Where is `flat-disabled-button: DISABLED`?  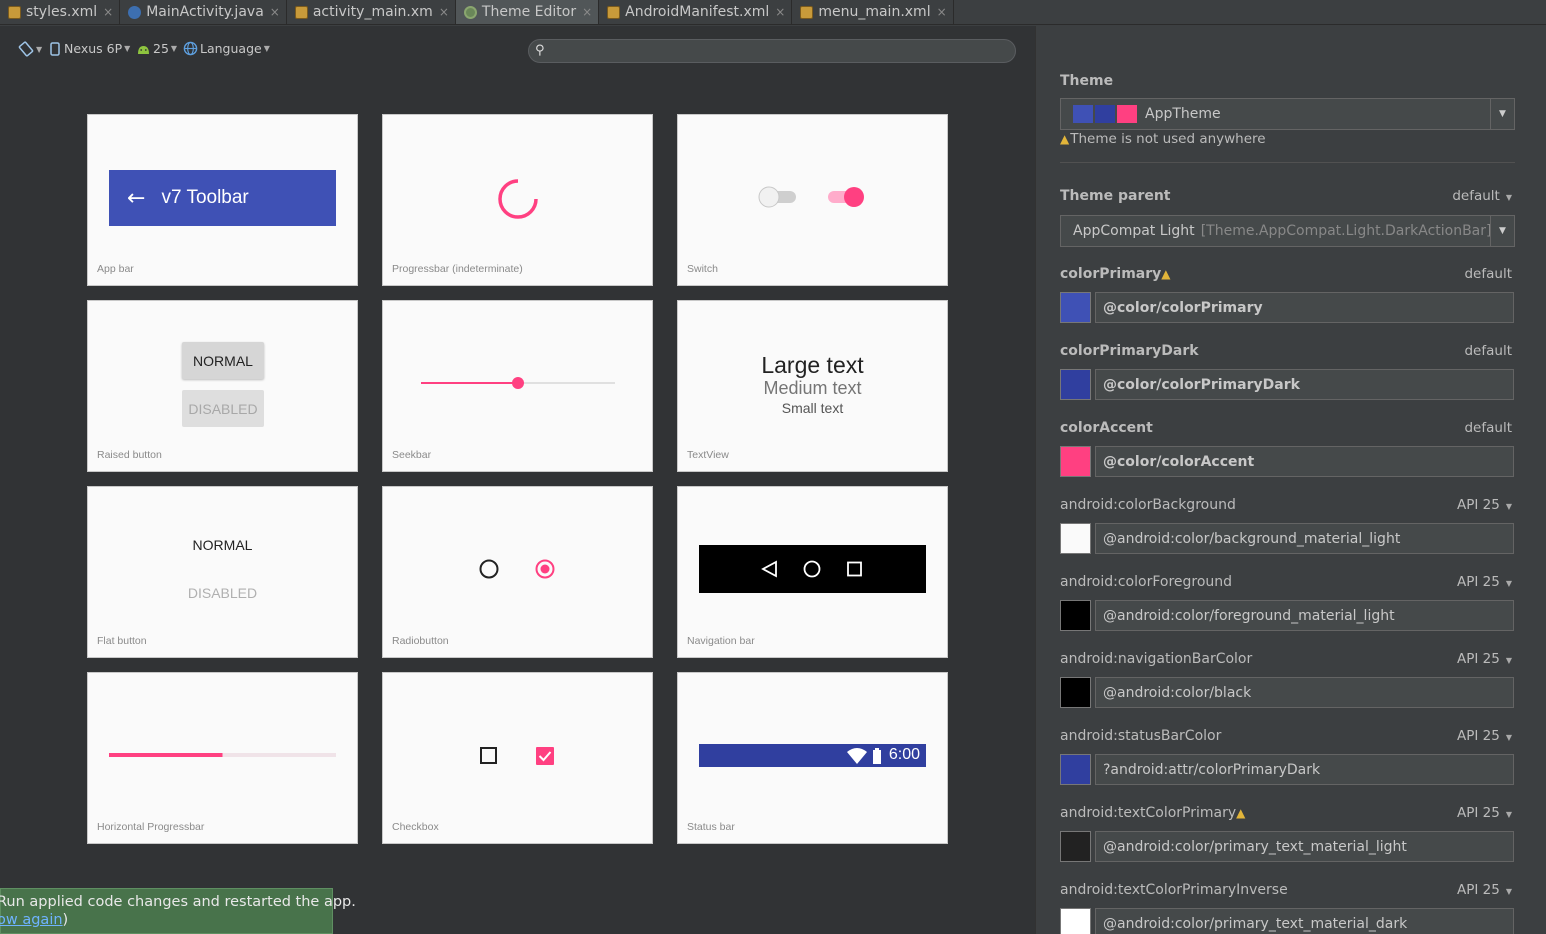
flat-disabled-button: DISABLED is located at coordinates (222, 593).